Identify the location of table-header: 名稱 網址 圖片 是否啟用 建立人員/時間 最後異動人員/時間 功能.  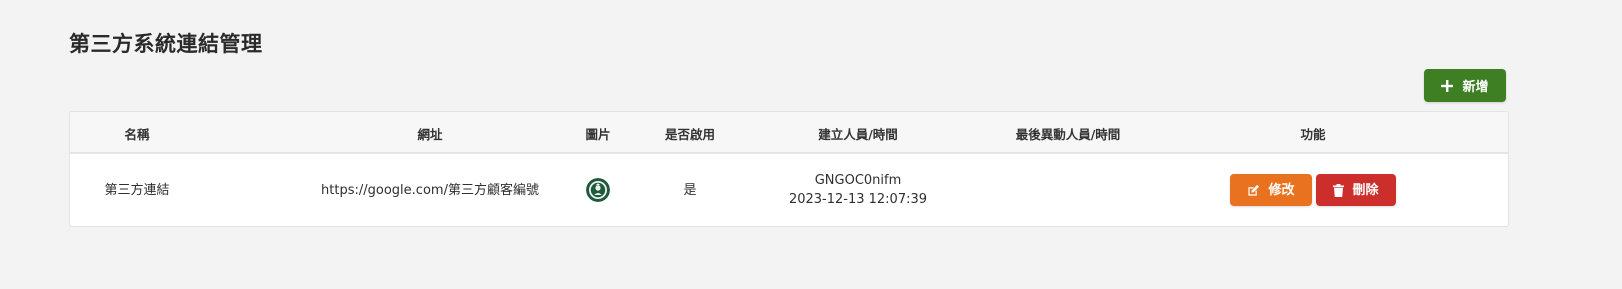
(789, 133).